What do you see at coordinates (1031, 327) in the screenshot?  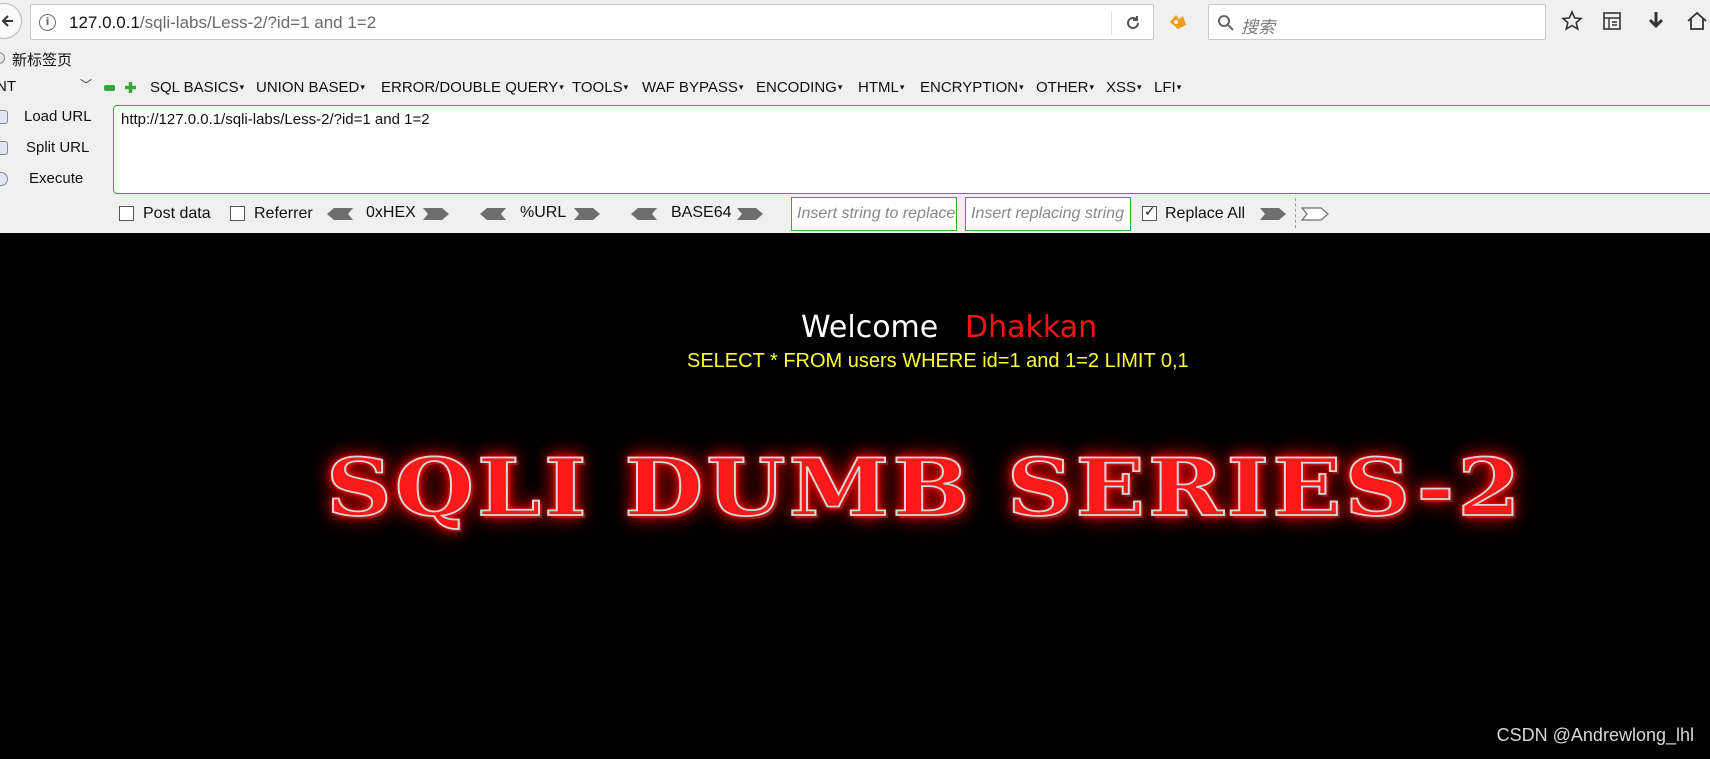 I see `user-name: Dhakkan` at bounding box center [1031, 327].